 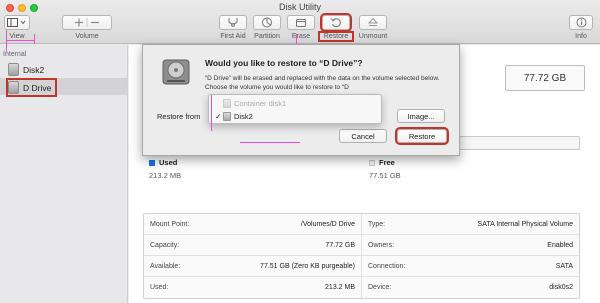 What do you see at coordinates (340, 245) in the screenshot?
I see `info-value: 77.72 GB` at bounding box center [340, 245].